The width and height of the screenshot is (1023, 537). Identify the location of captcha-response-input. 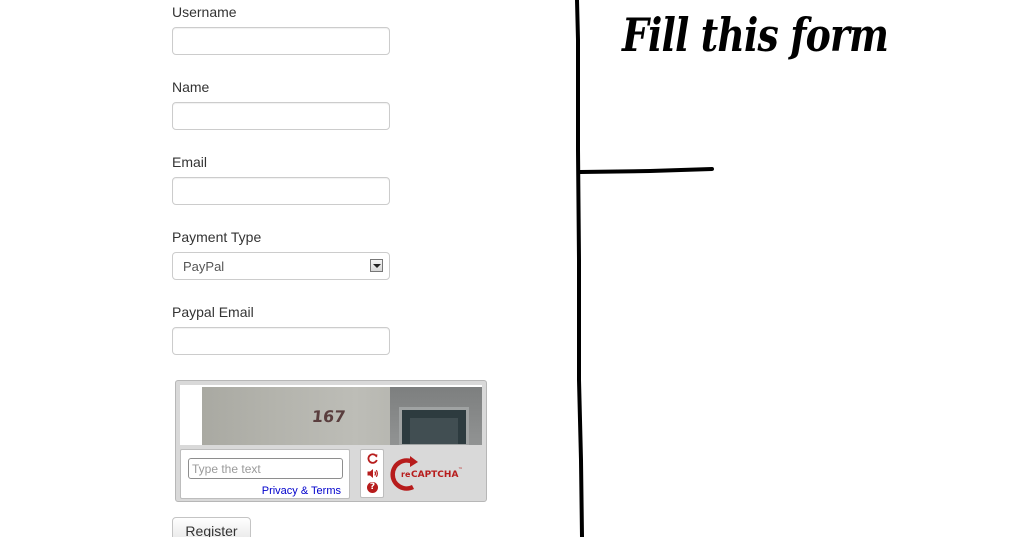
(265, 468).